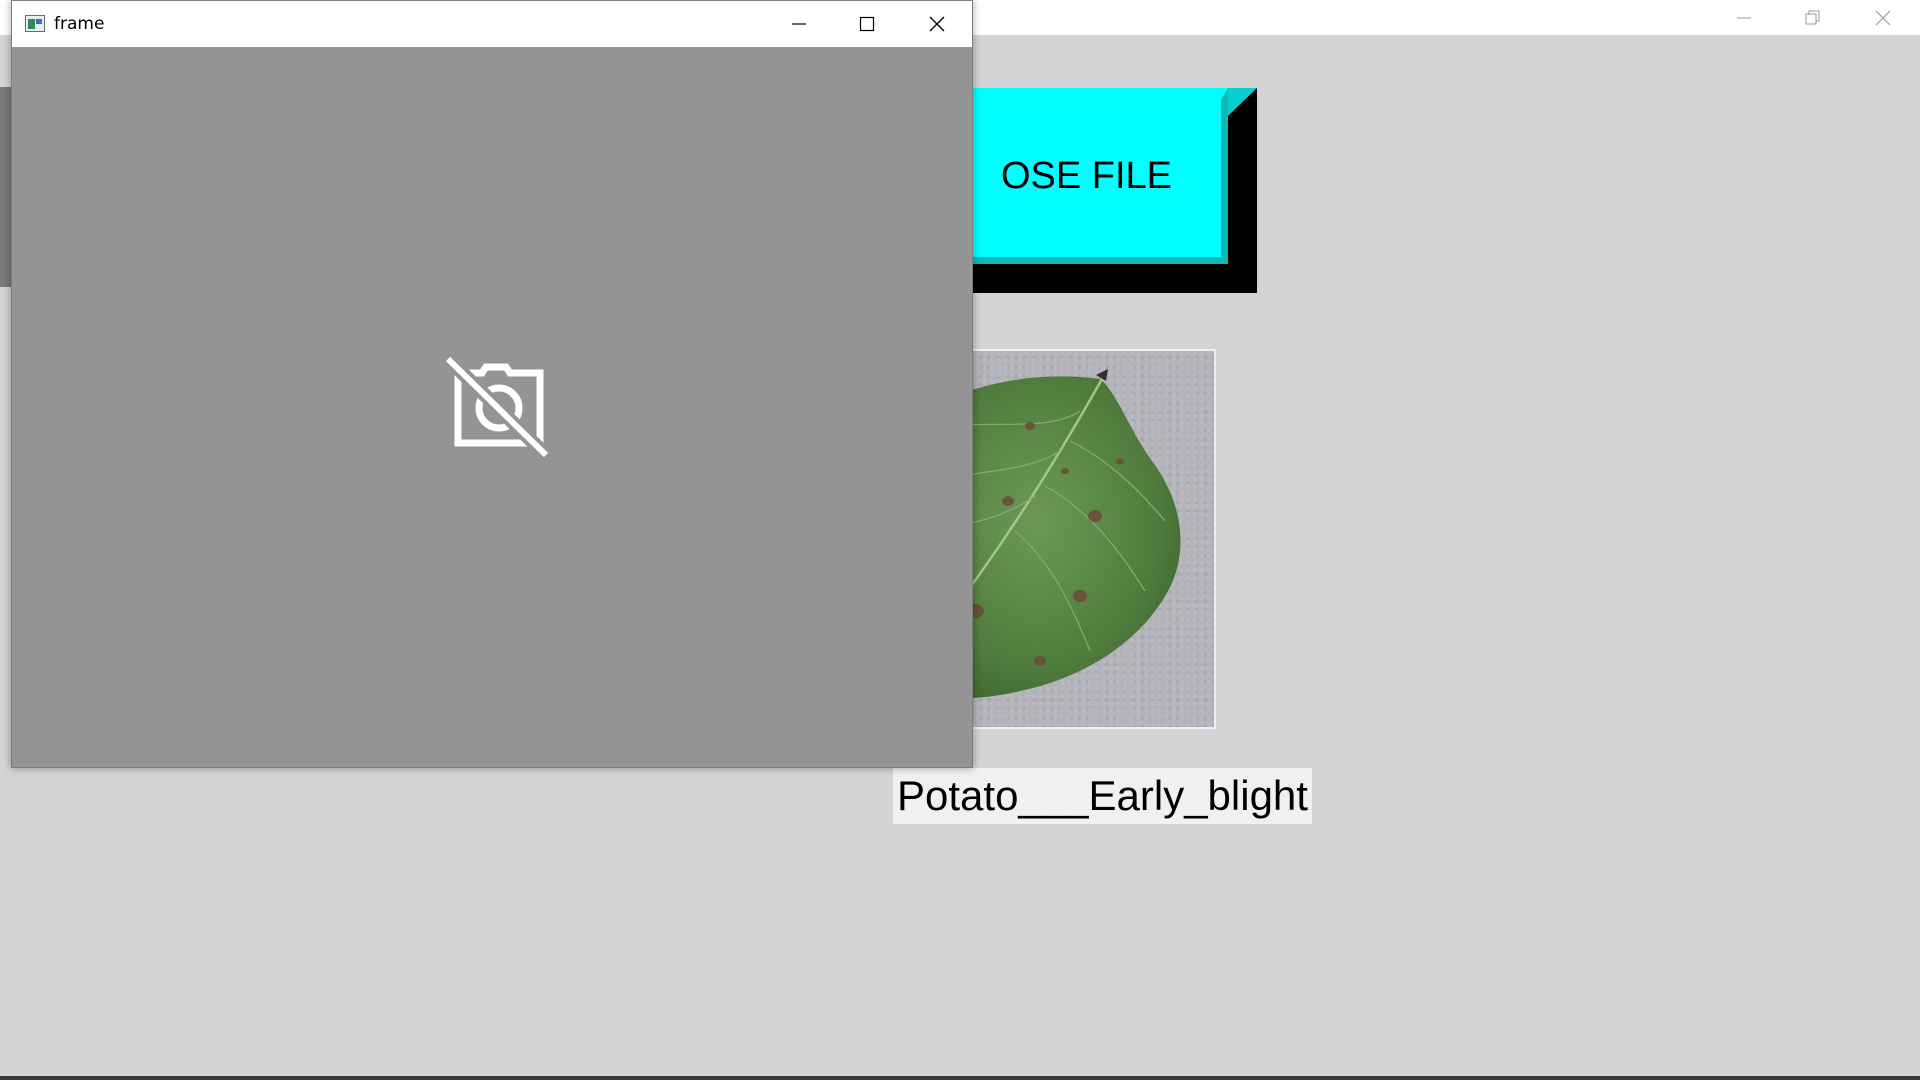  I want to click on main-minimize-button, so click(1744, 17).